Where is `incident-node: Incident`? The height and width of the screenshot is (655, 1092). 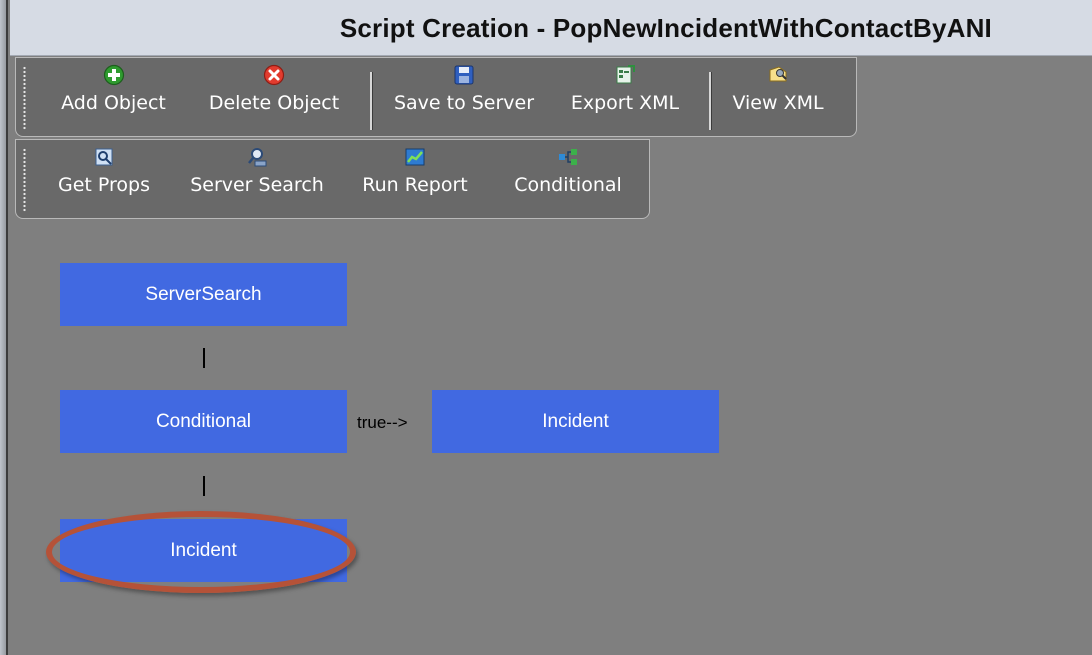
incident-node: Incident is located at coordinates (203, 550).